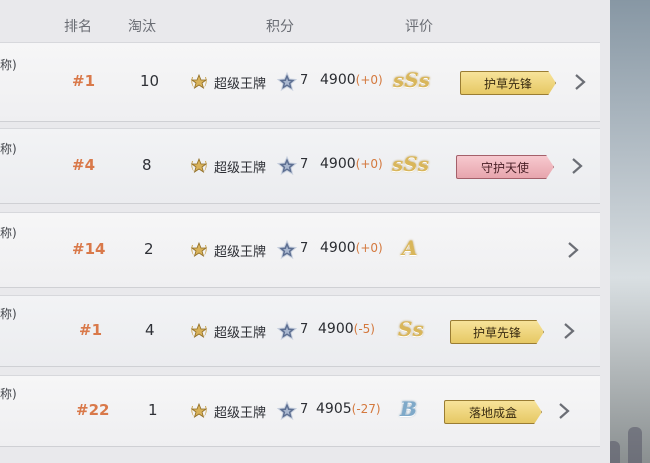  I want to click on rank-value: #14, so click(89, 249).